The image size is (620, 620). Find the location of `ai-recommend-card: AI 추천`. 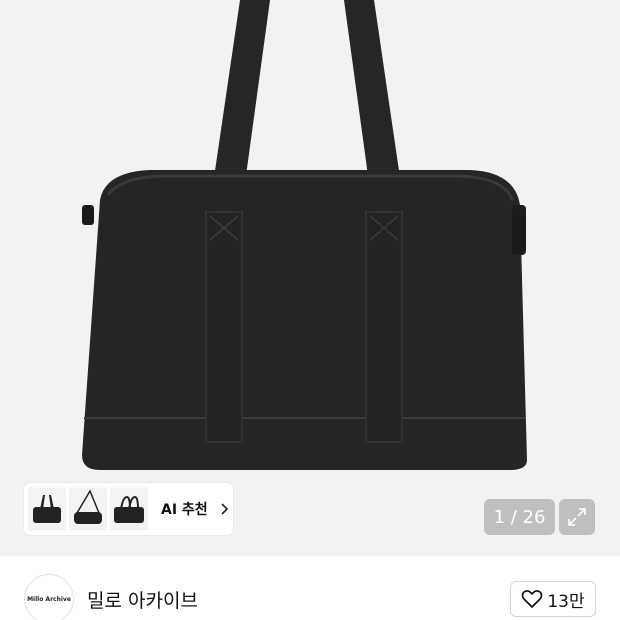

ai-recommend-card: AI 추천 is located at coordinates (128, 509).